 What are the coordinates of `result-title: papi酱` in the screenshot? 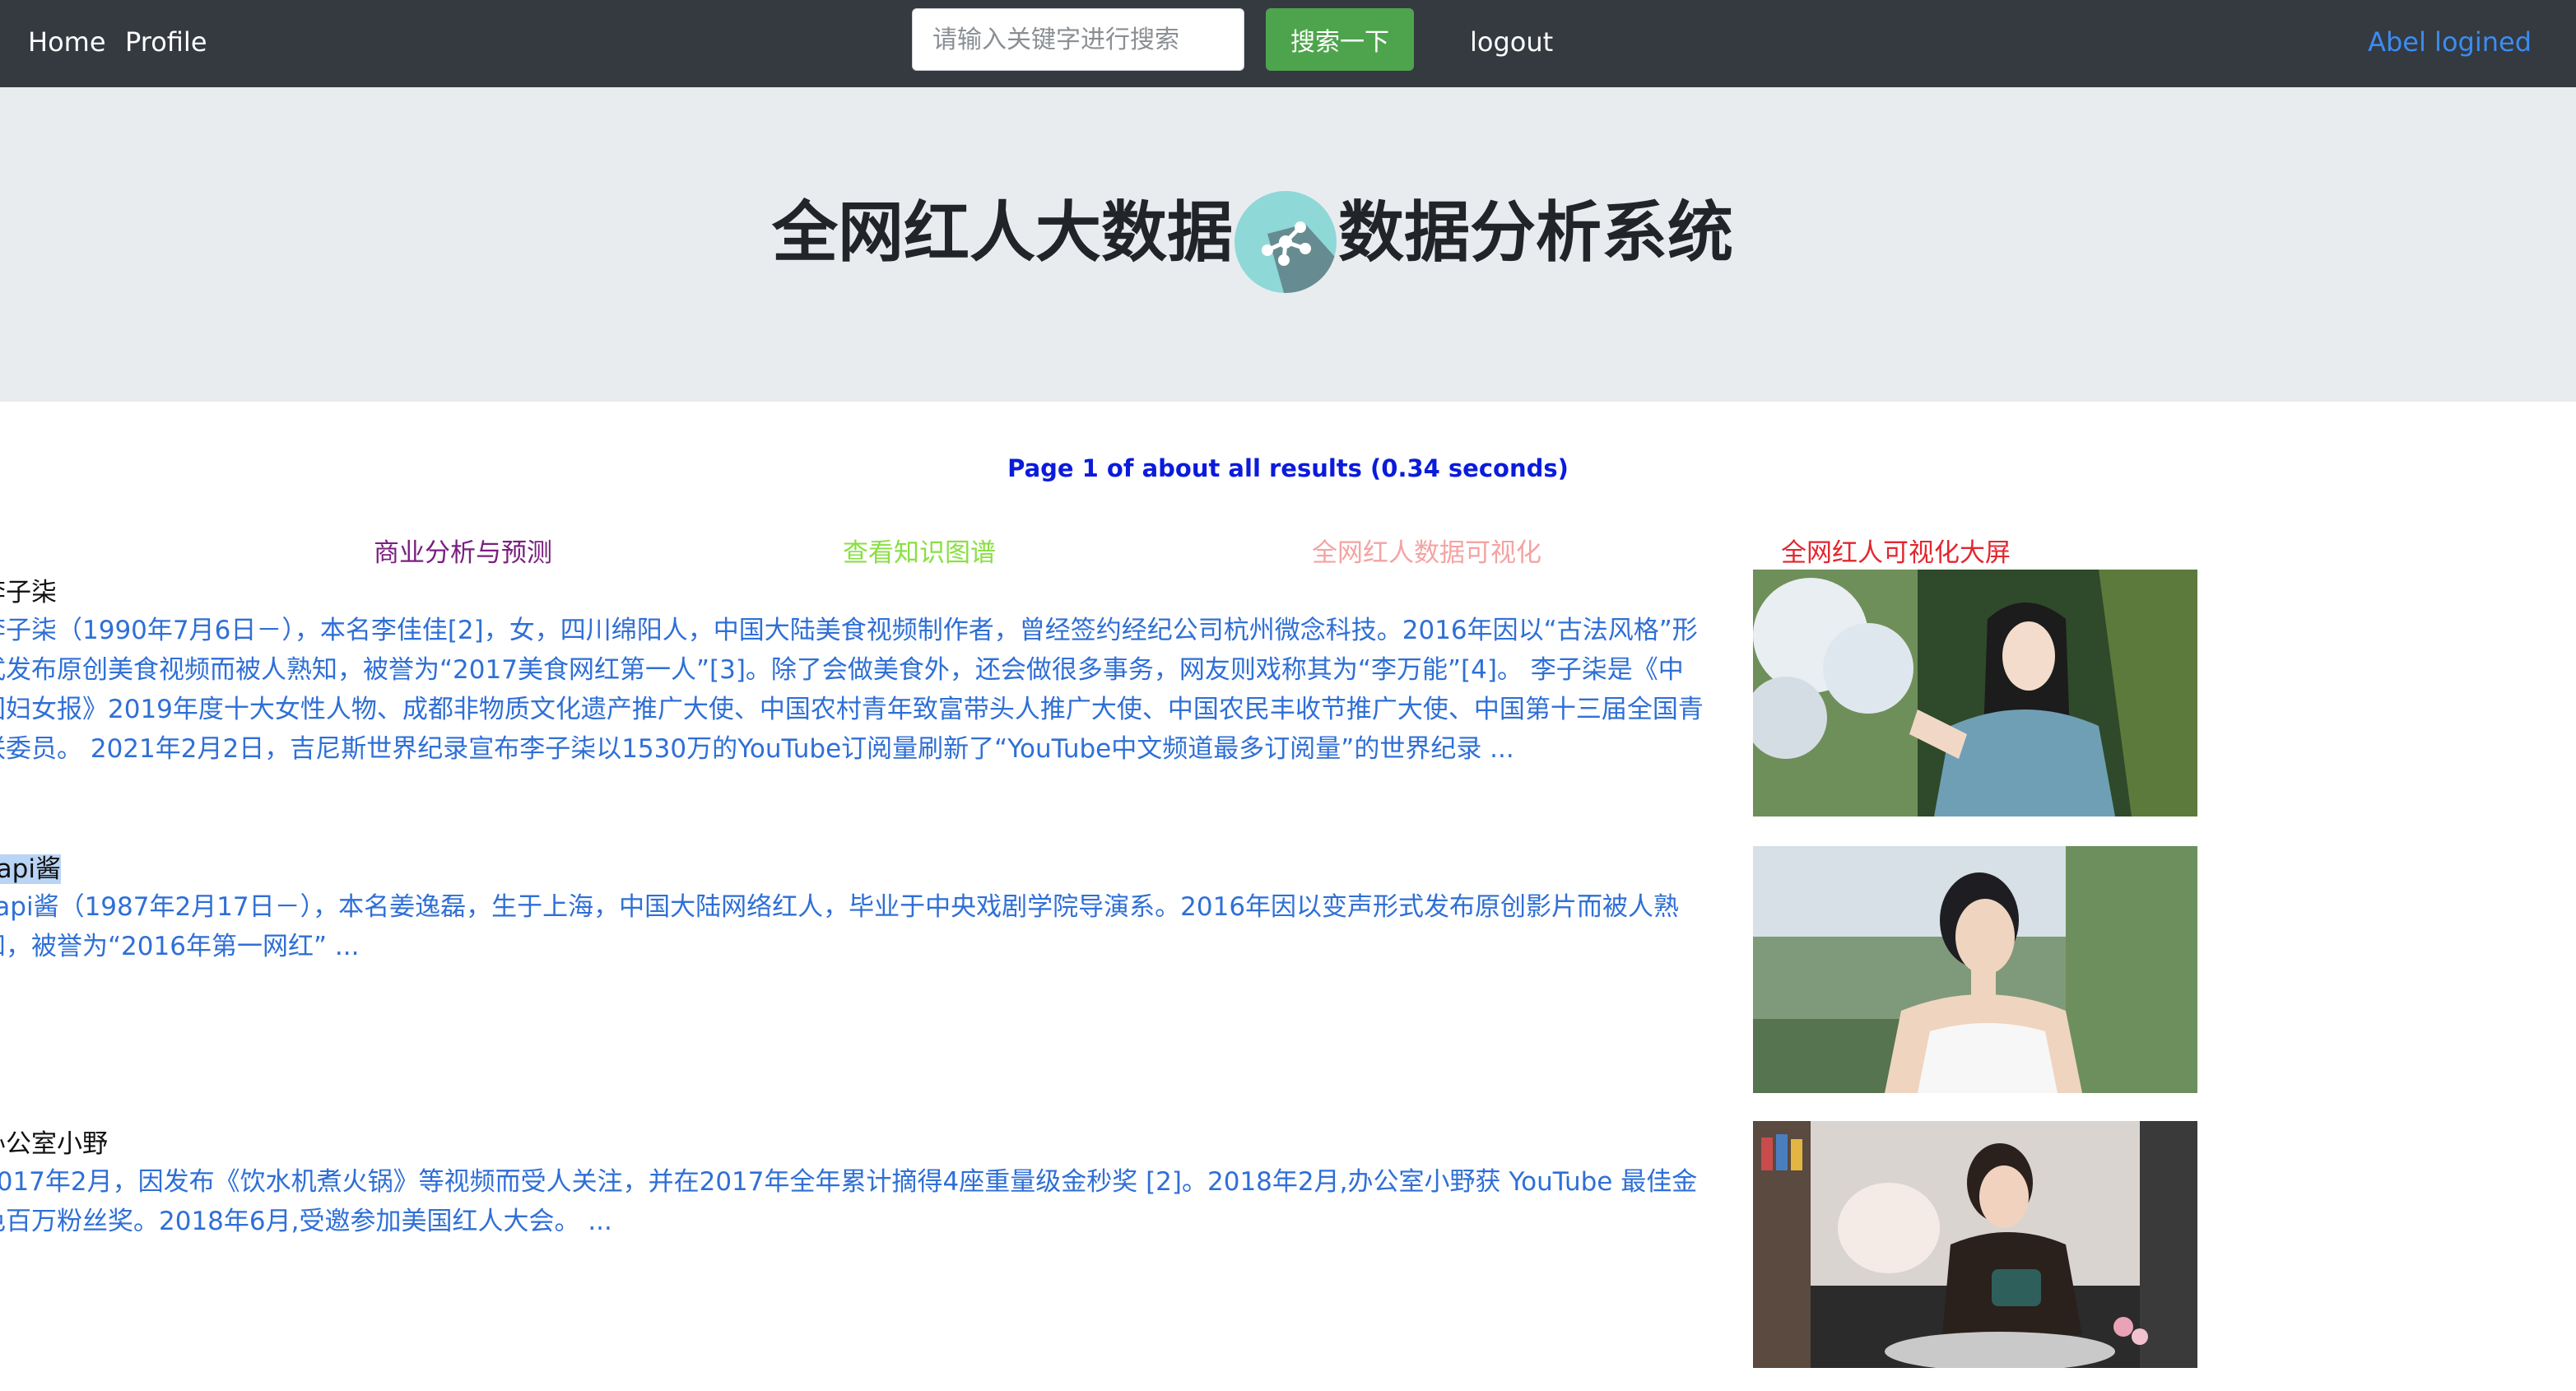 It's located at (30, 866).